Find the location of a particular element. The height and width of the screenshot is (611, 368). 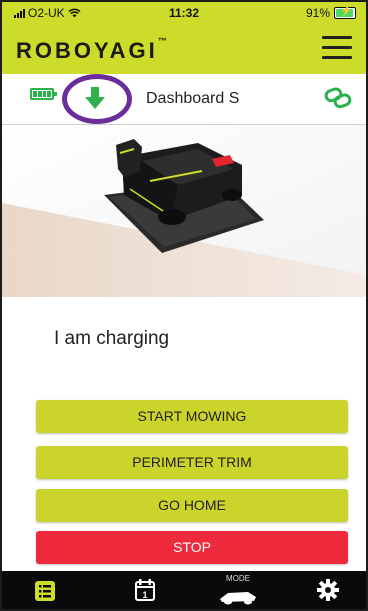

tab-mode: MODE is located at coordinates (238, 590).